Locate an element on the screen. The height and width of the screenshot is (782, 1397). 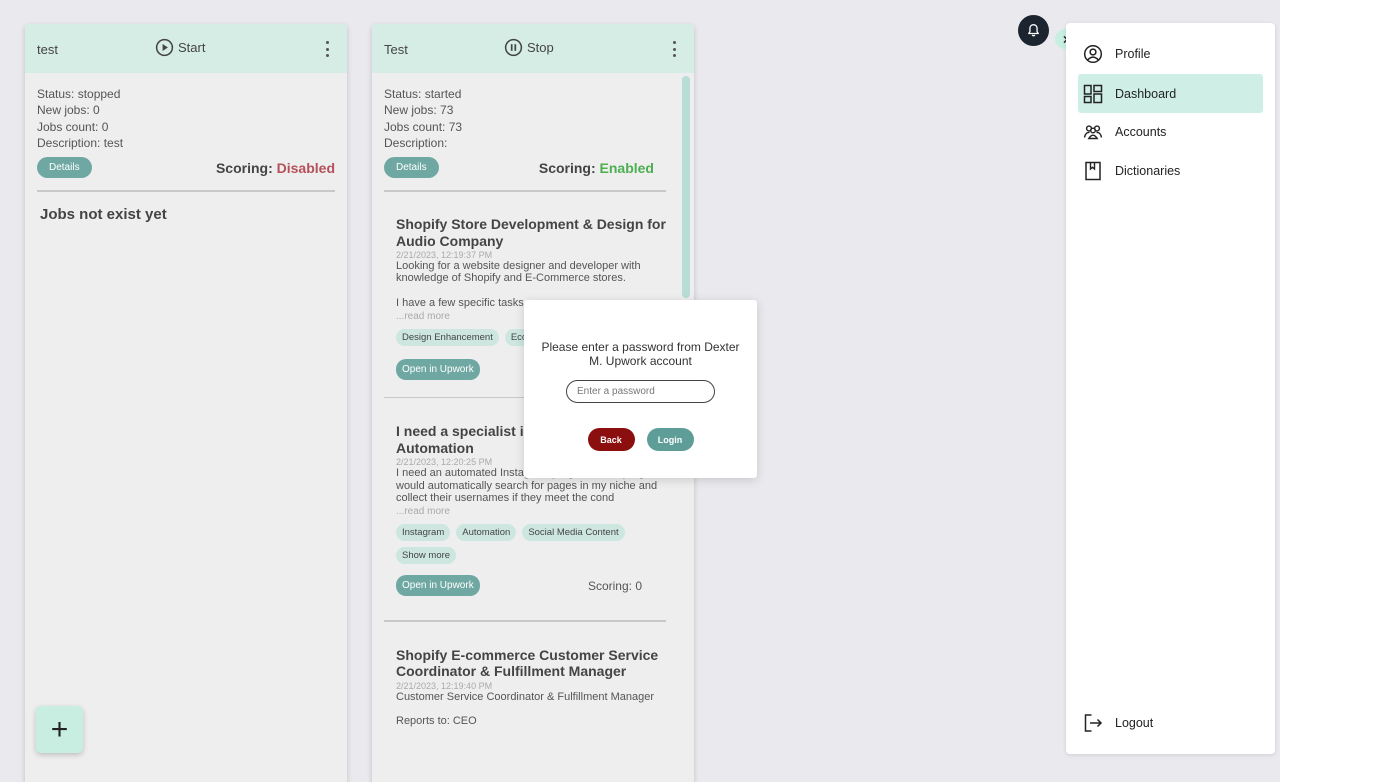
logout-label: Logout is located at coordinates (1134, 722).